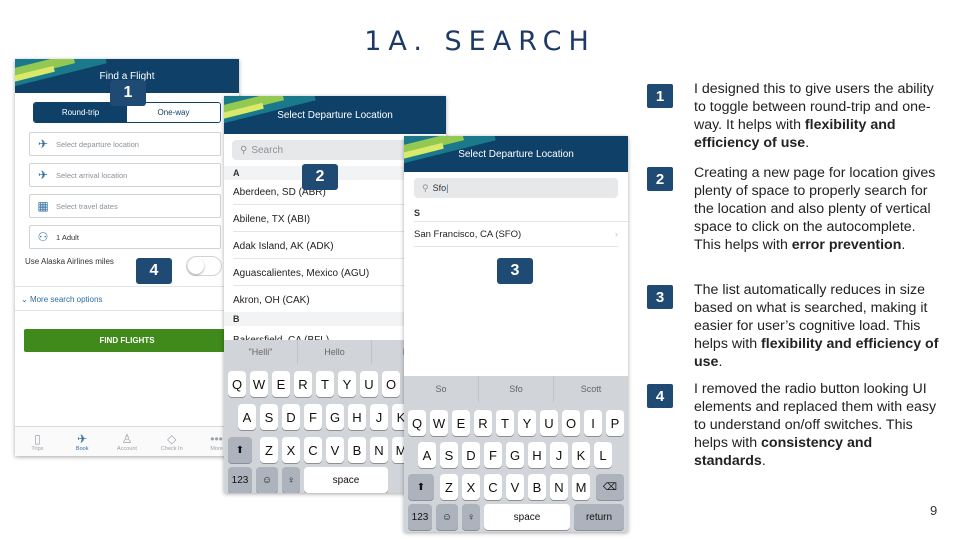  What do you see at coordinates (846, 245) in the screenshot?
I see `note-bold: error prevention` at bounding box center [846, 245].